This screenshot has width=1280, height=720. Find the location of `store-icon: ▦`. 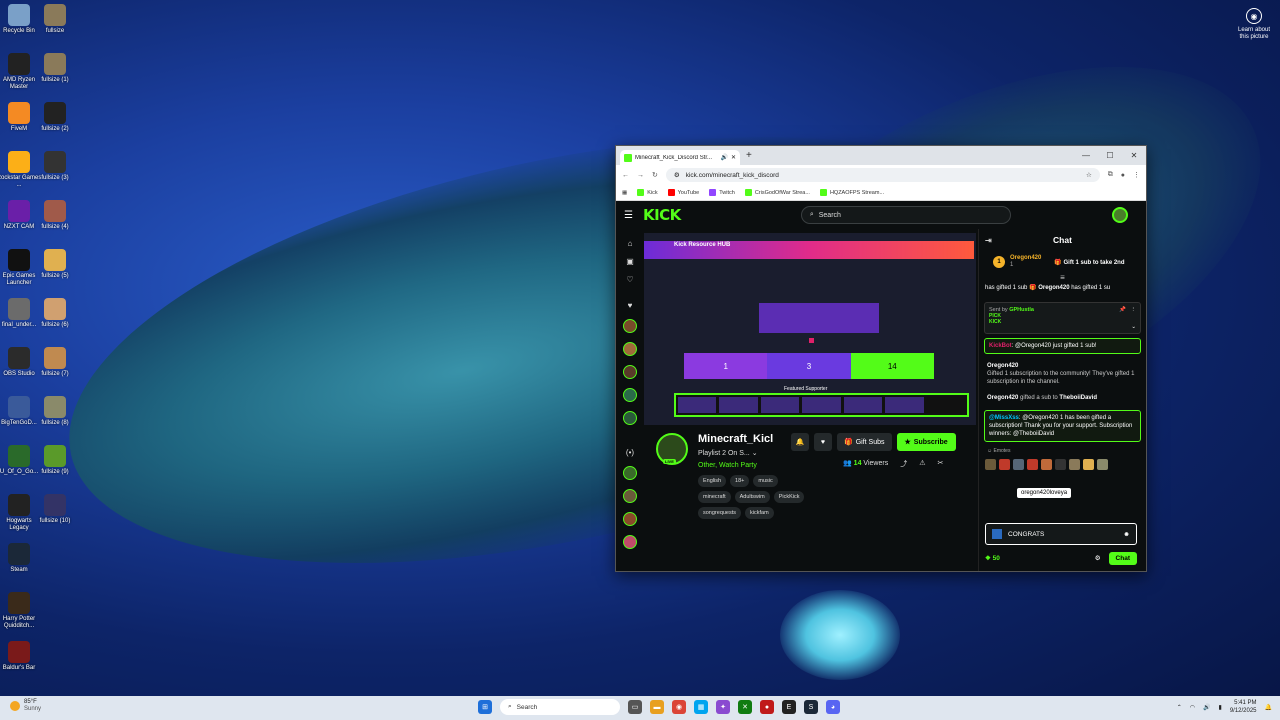

store-icon: ▦ is located at coordinates (701, 707).